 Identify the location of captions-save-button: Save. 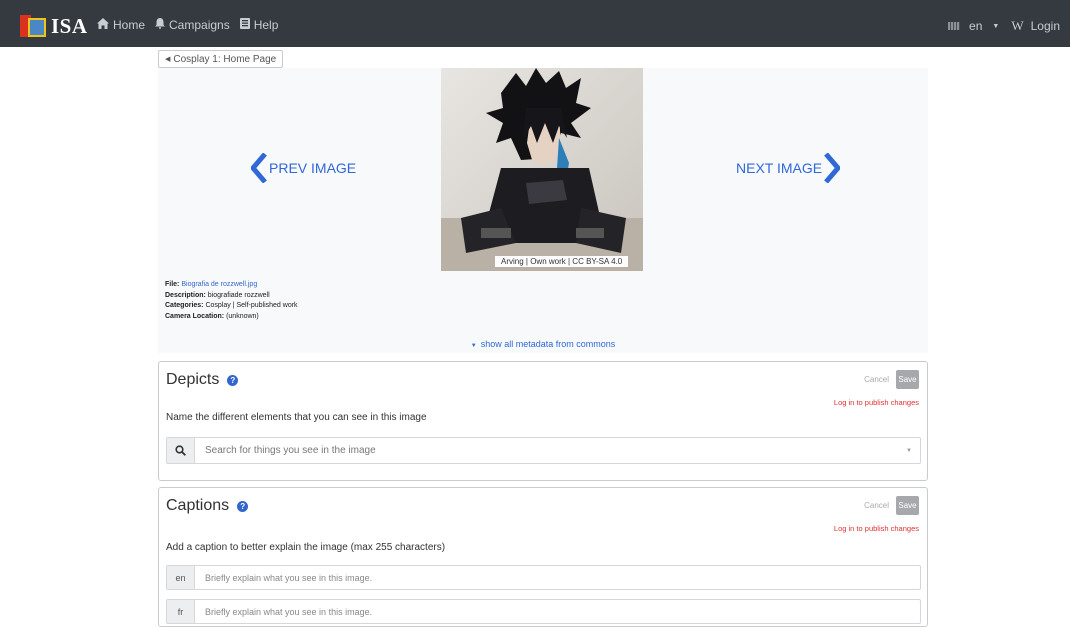
(907, 505).